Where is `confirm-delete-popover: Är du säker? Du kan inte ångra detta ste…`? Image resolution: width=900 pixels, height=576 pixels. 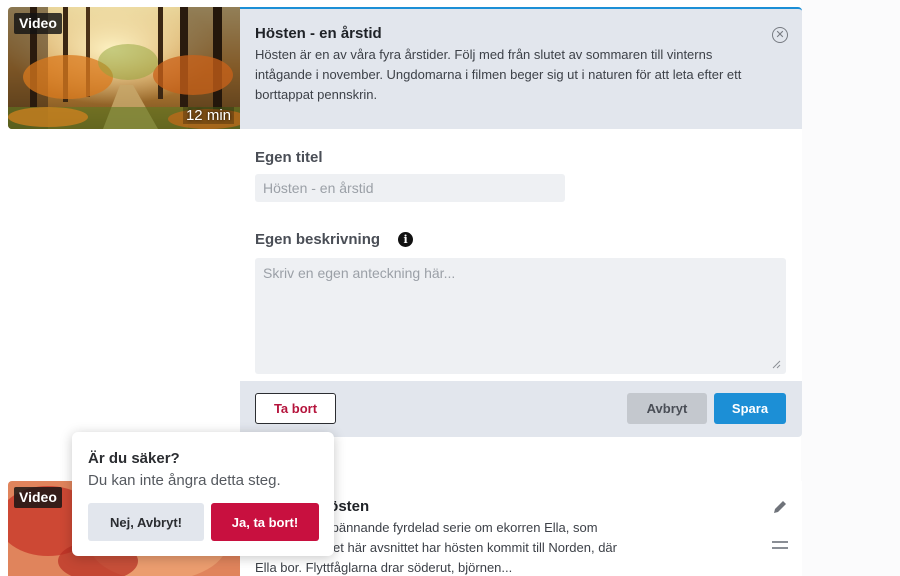 confirm-delete-popover: Är du säker? Du kan inte ångra detta ste… is located at coordinates (203, 494).